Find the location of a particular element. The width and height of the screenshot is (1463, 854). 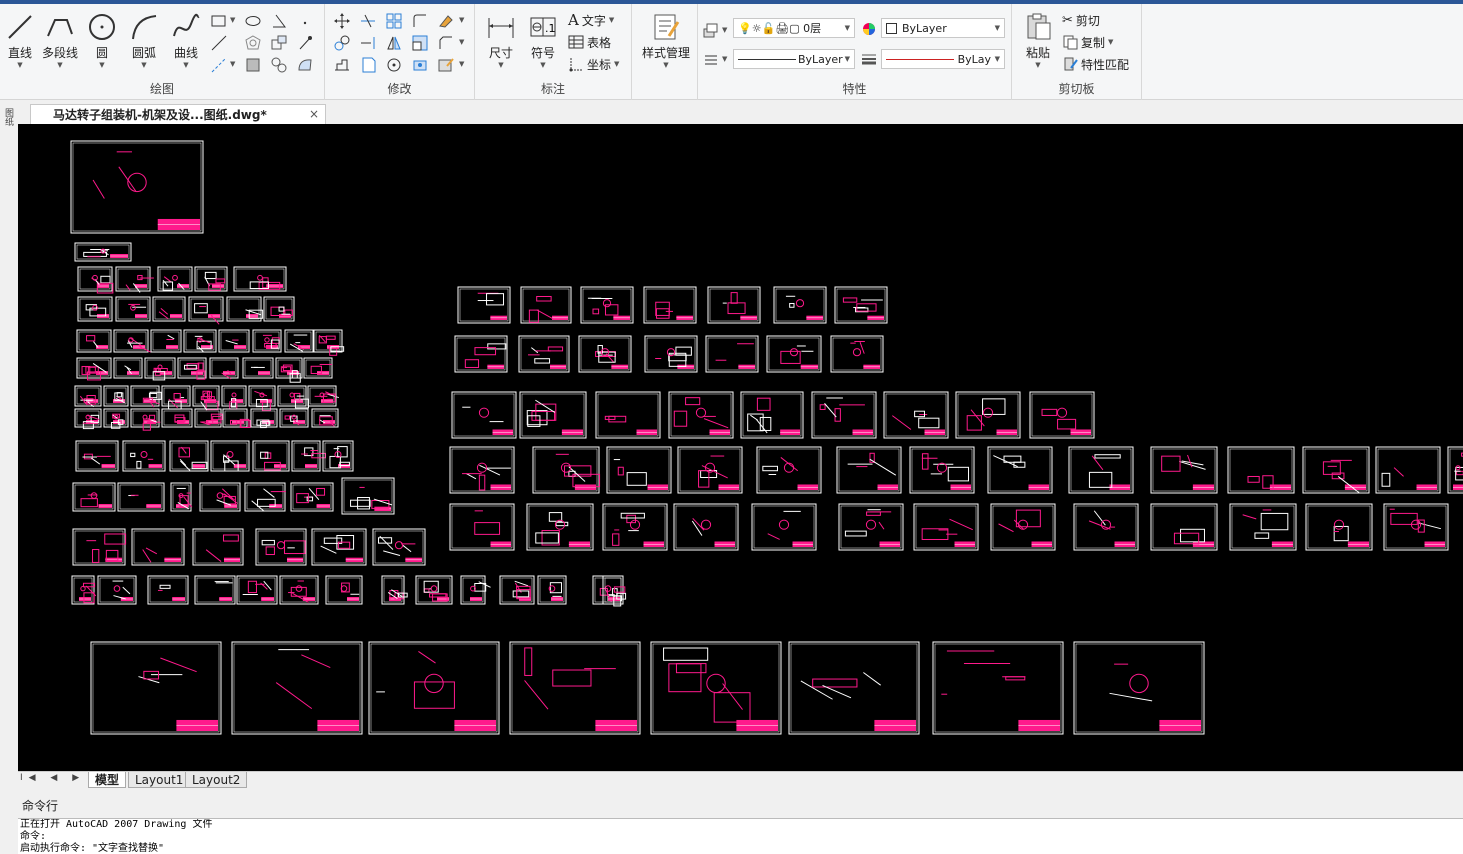

paste-button: 粘贴 ▼ is located at coordinates (1038, 41).